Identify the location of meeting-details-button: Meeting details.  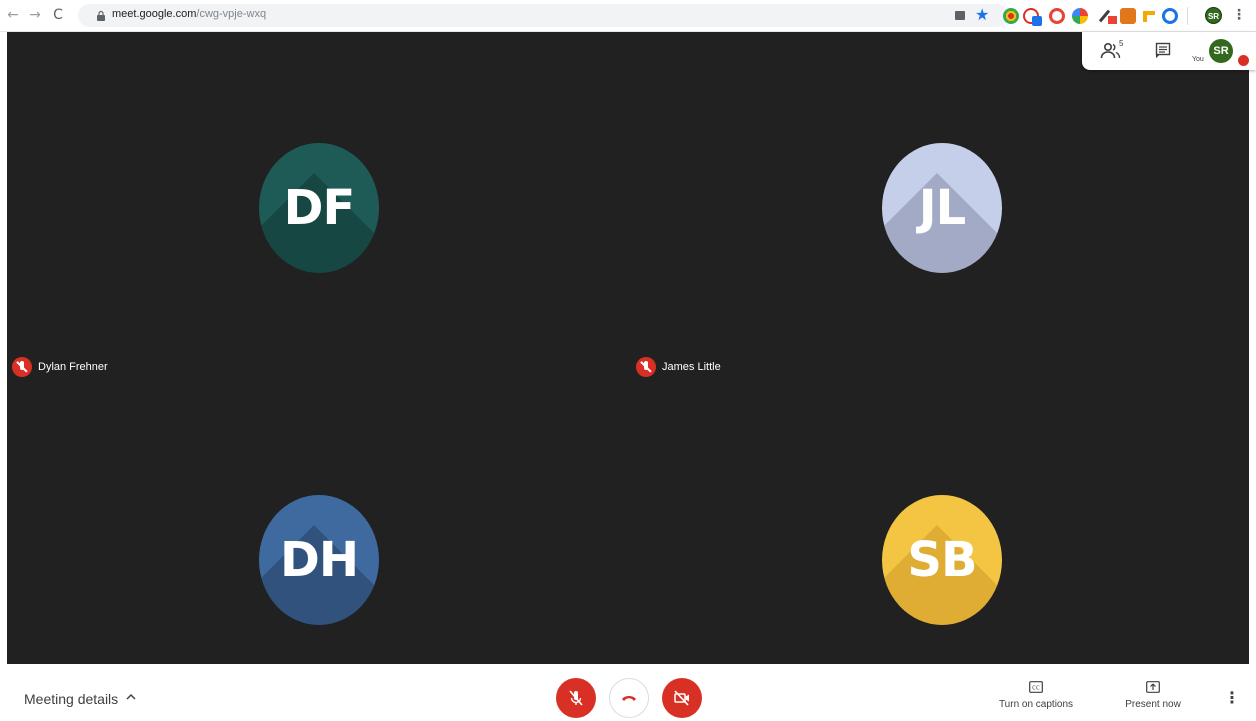
(71, 699).